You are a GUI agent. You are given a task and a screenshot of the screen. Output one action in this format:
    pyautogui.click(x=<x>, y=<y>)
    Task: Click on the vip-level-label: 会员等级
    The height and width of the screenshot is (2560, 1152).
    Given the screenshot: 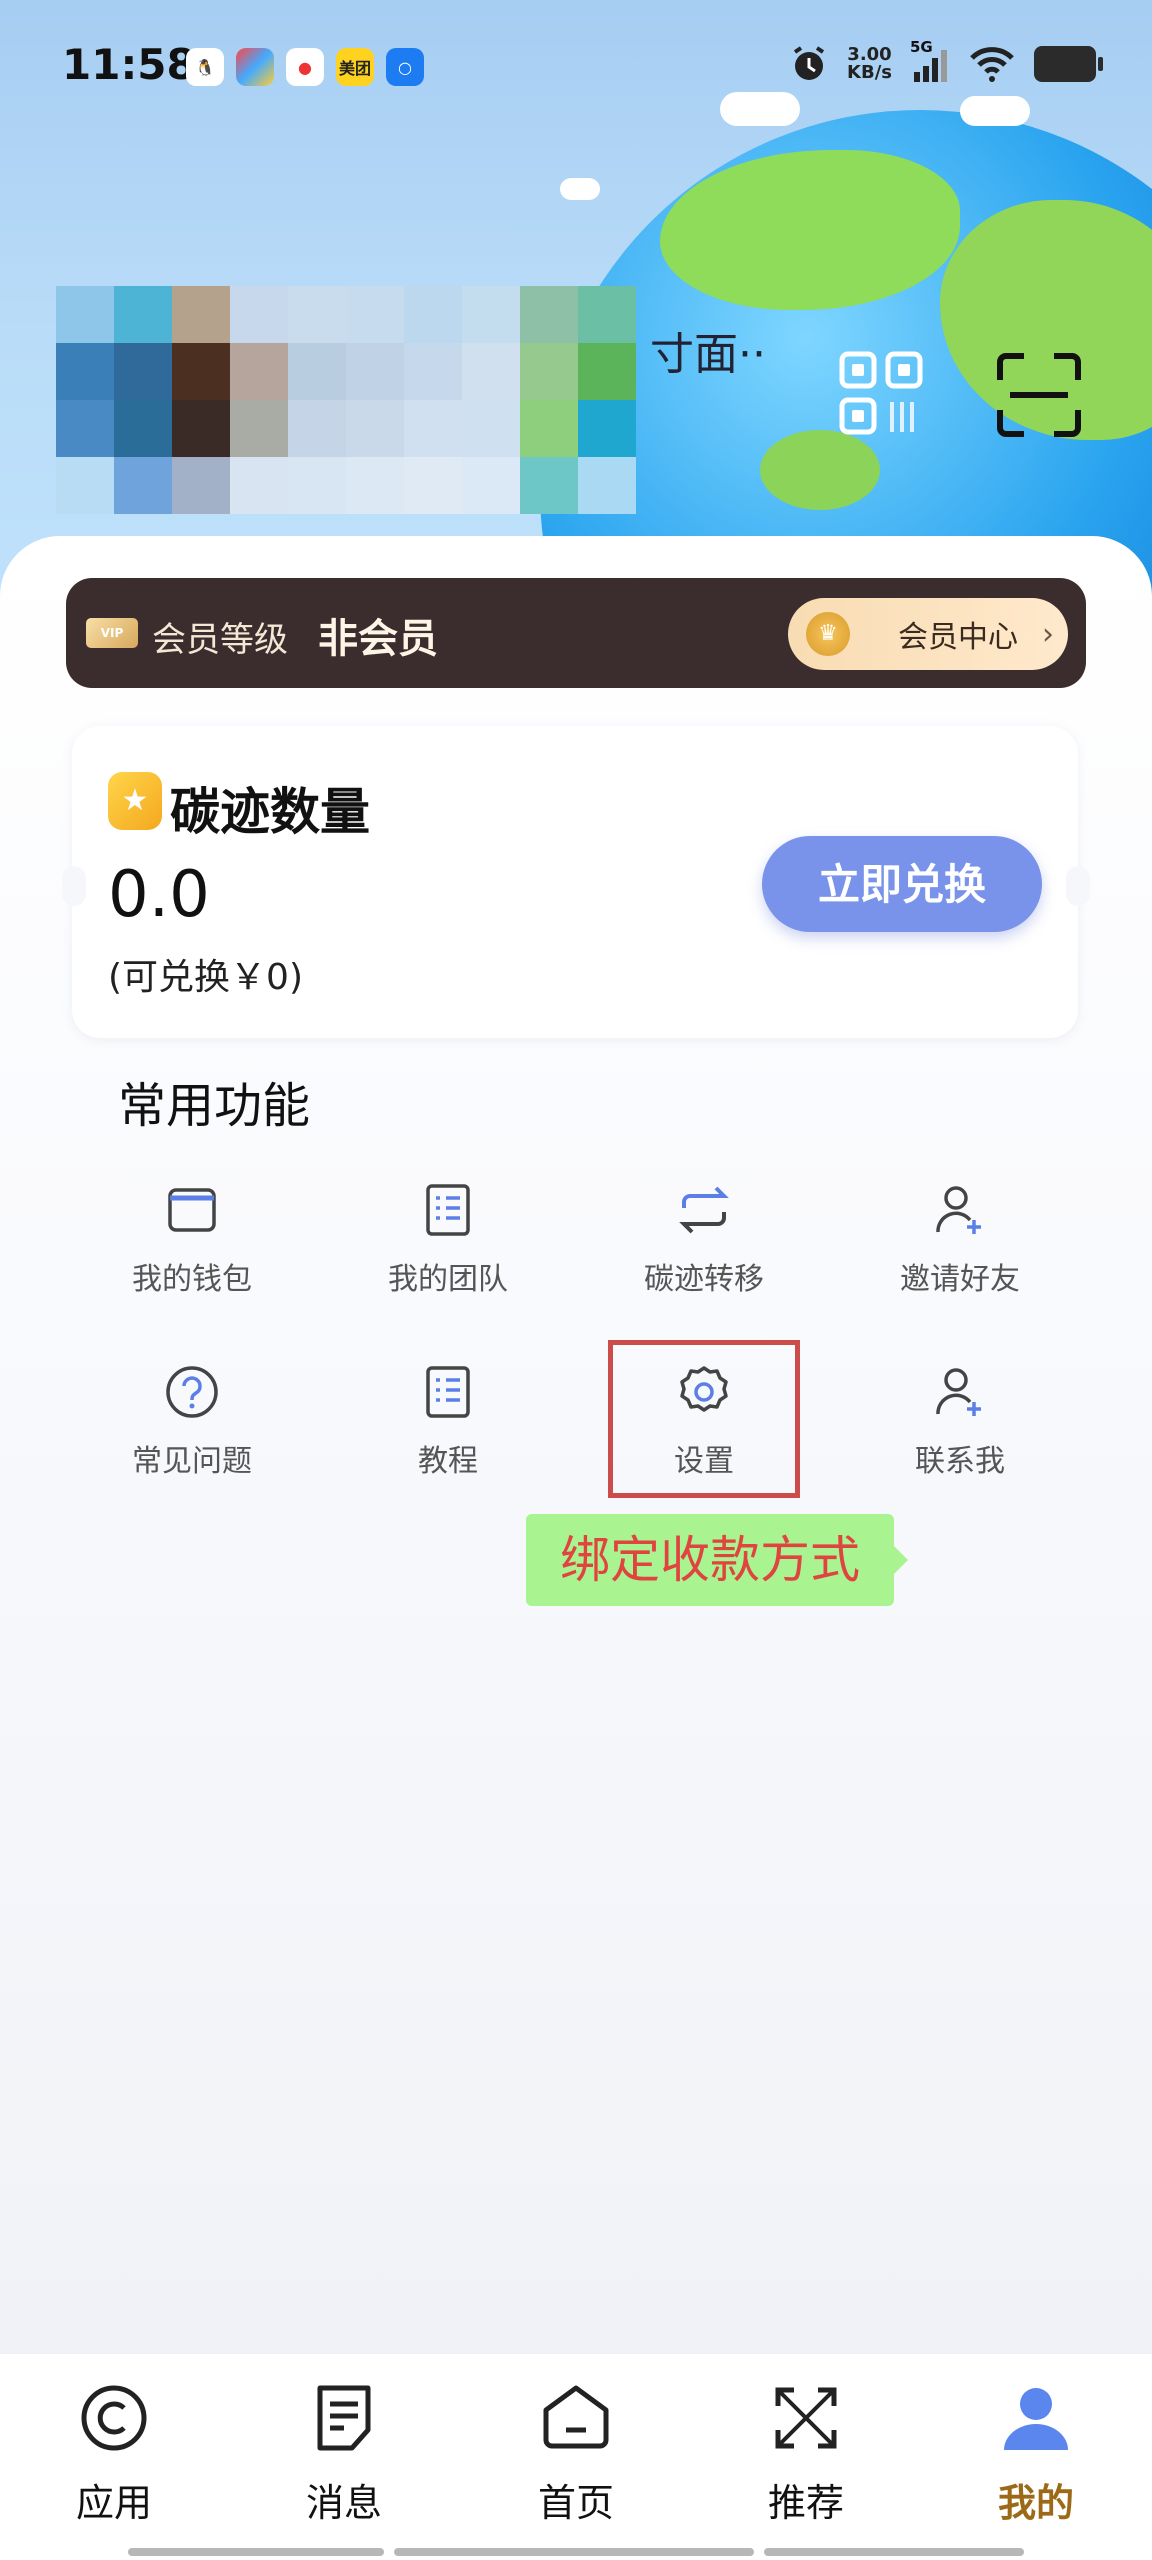 What is the action you would take?
    pyautogui.click(x=220, y=640)
    